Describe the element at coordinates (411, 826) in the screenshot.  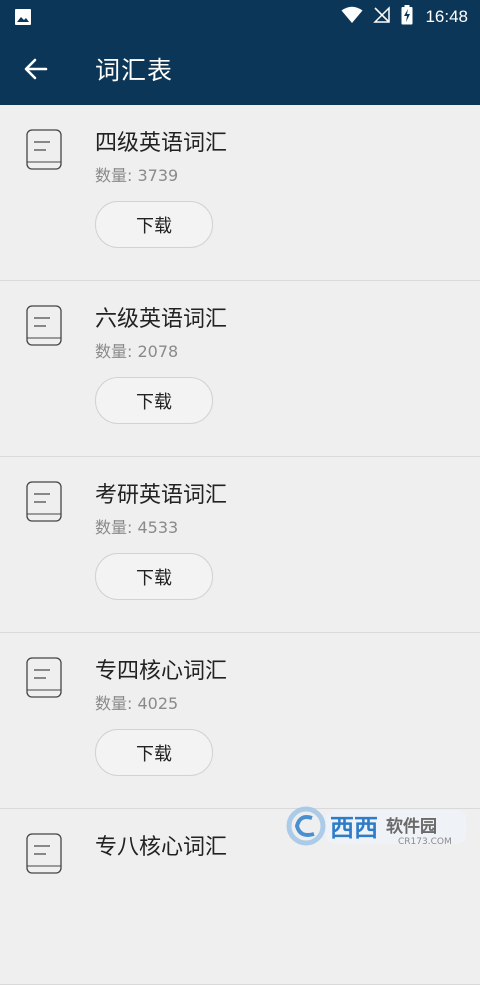
I see `watermark-suffix: 软件园` at that location.